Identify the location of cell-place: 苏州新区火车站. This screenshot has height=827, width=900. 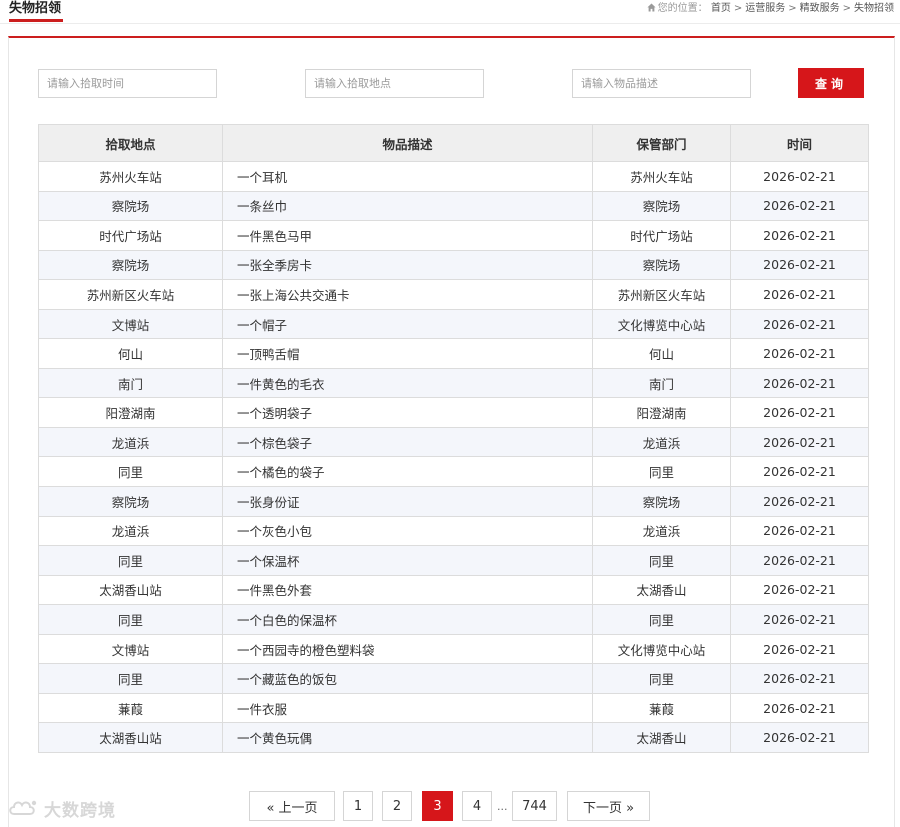
(130, 294).